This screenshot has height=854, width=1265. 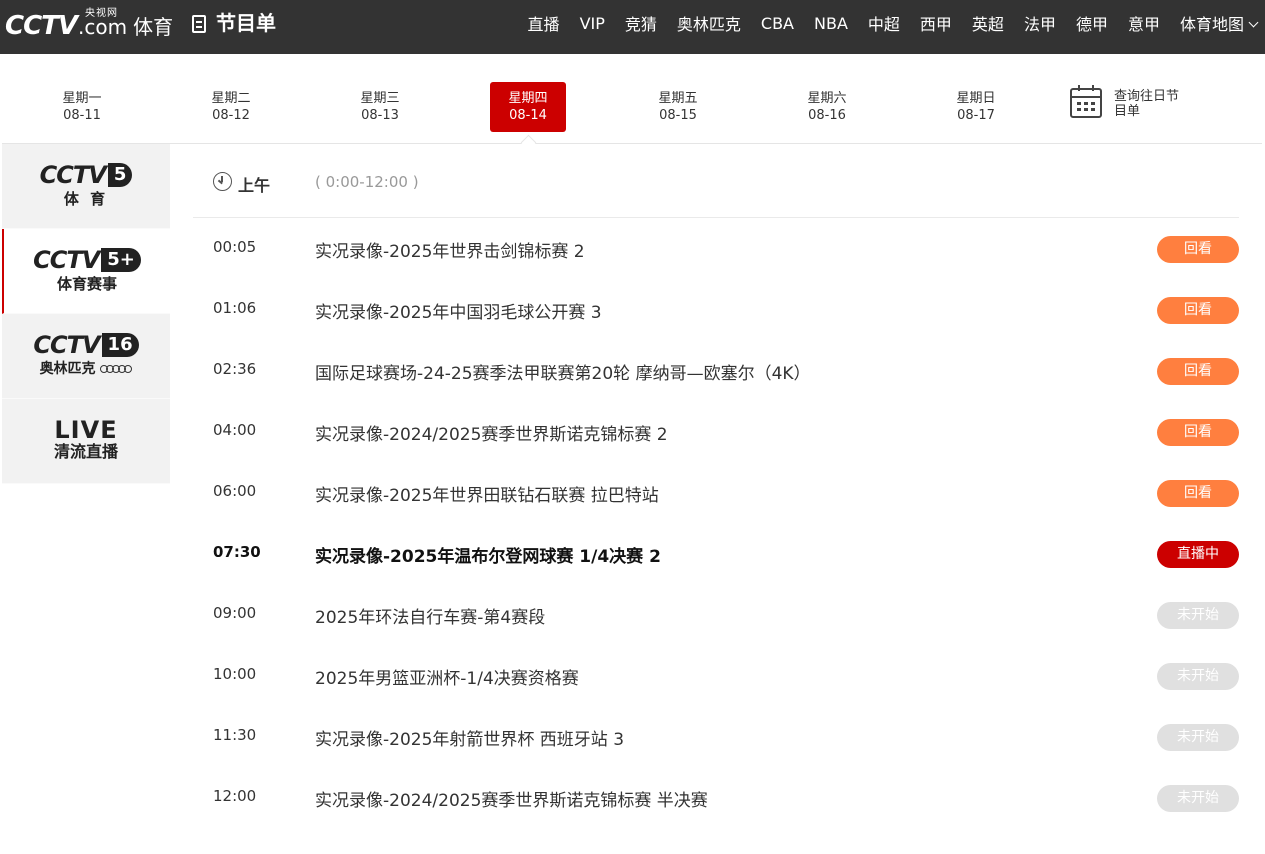 What do you see at coordinates (235, 613) in the screenshot?
I see `program-time: 09:00` at bounding box center [235, 613].